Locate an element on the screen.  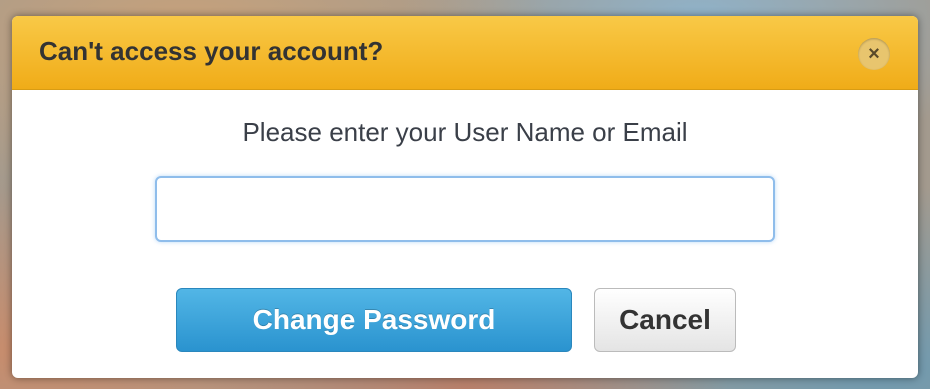
cancel-button: Cancel is located at coordinates (665, 320).